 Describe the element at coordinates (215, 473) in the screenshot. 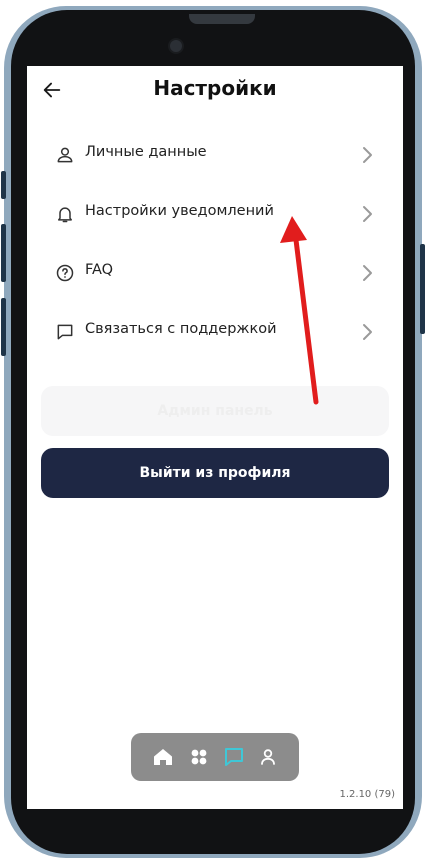

I see `logout-button: Выйти из профиля` at that location.